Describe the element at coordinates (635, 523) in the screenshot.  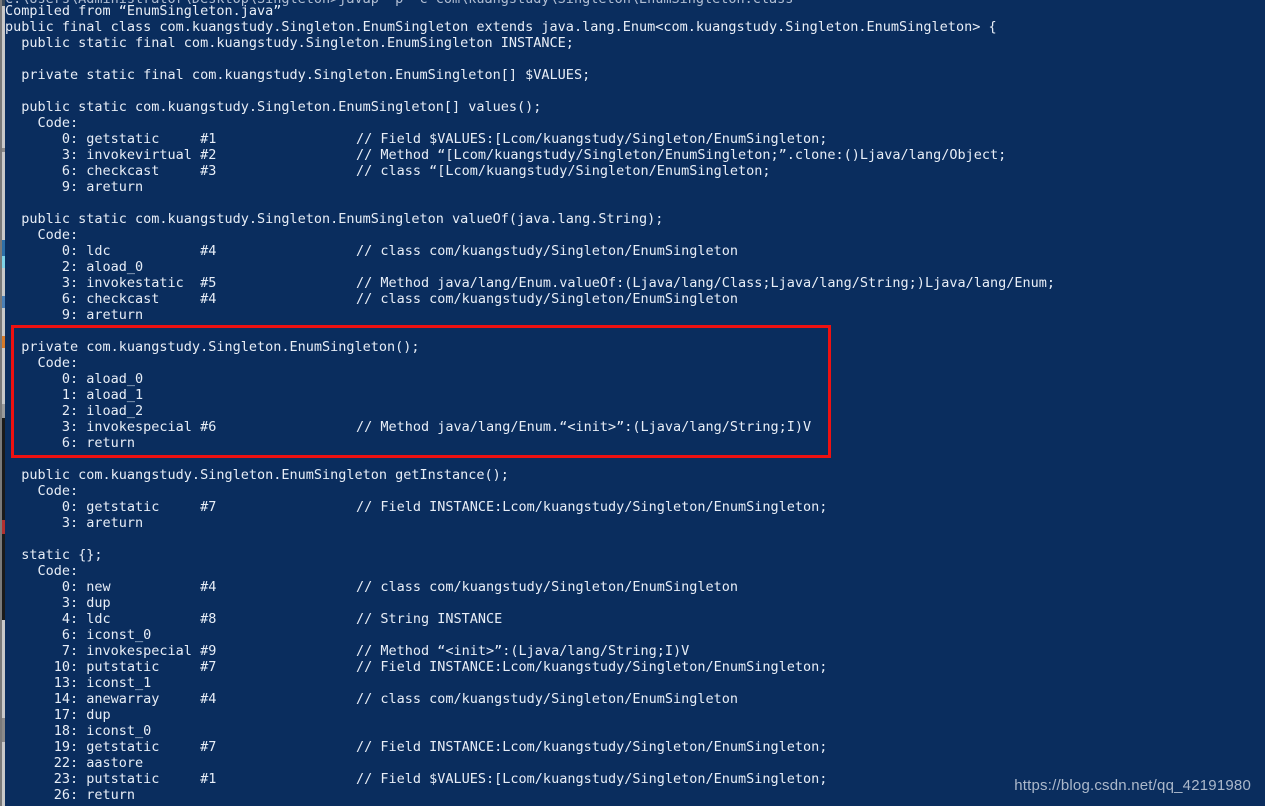
I see `terminal-line: 3: areturn` at that location.